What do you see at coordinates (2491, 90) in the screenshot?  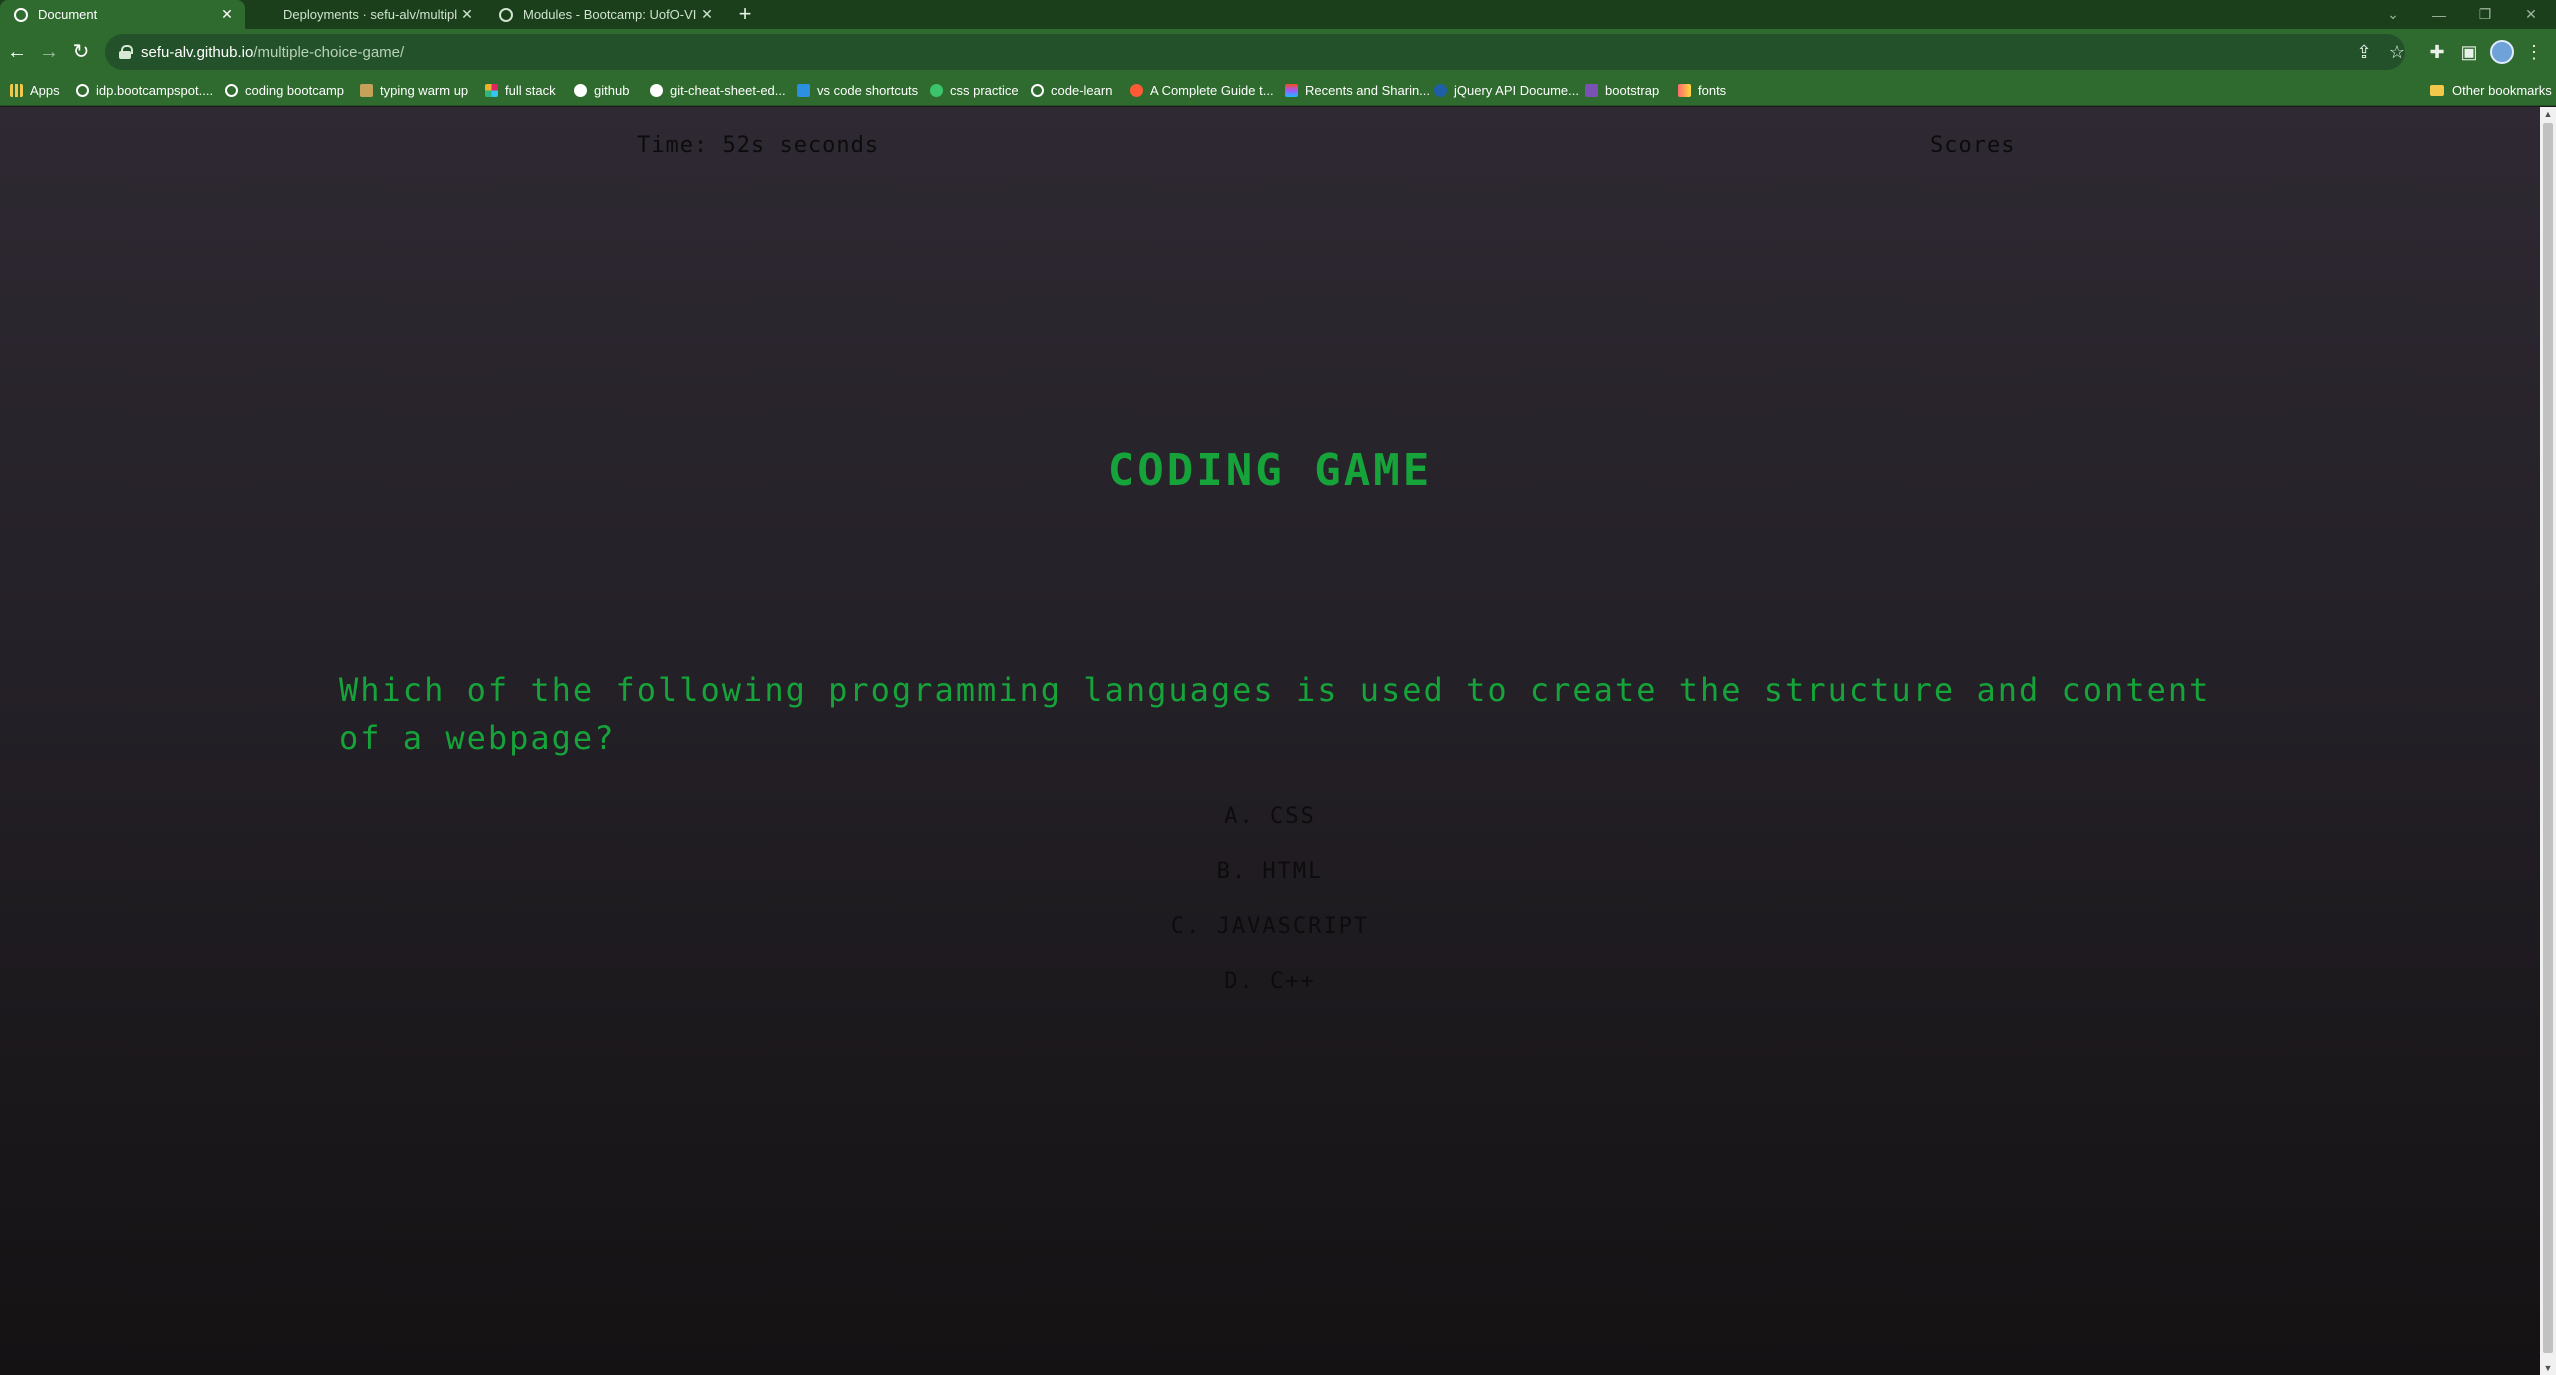 I see `other-bookmarks: Other bookmarks` at bounding box center [2491, 90].